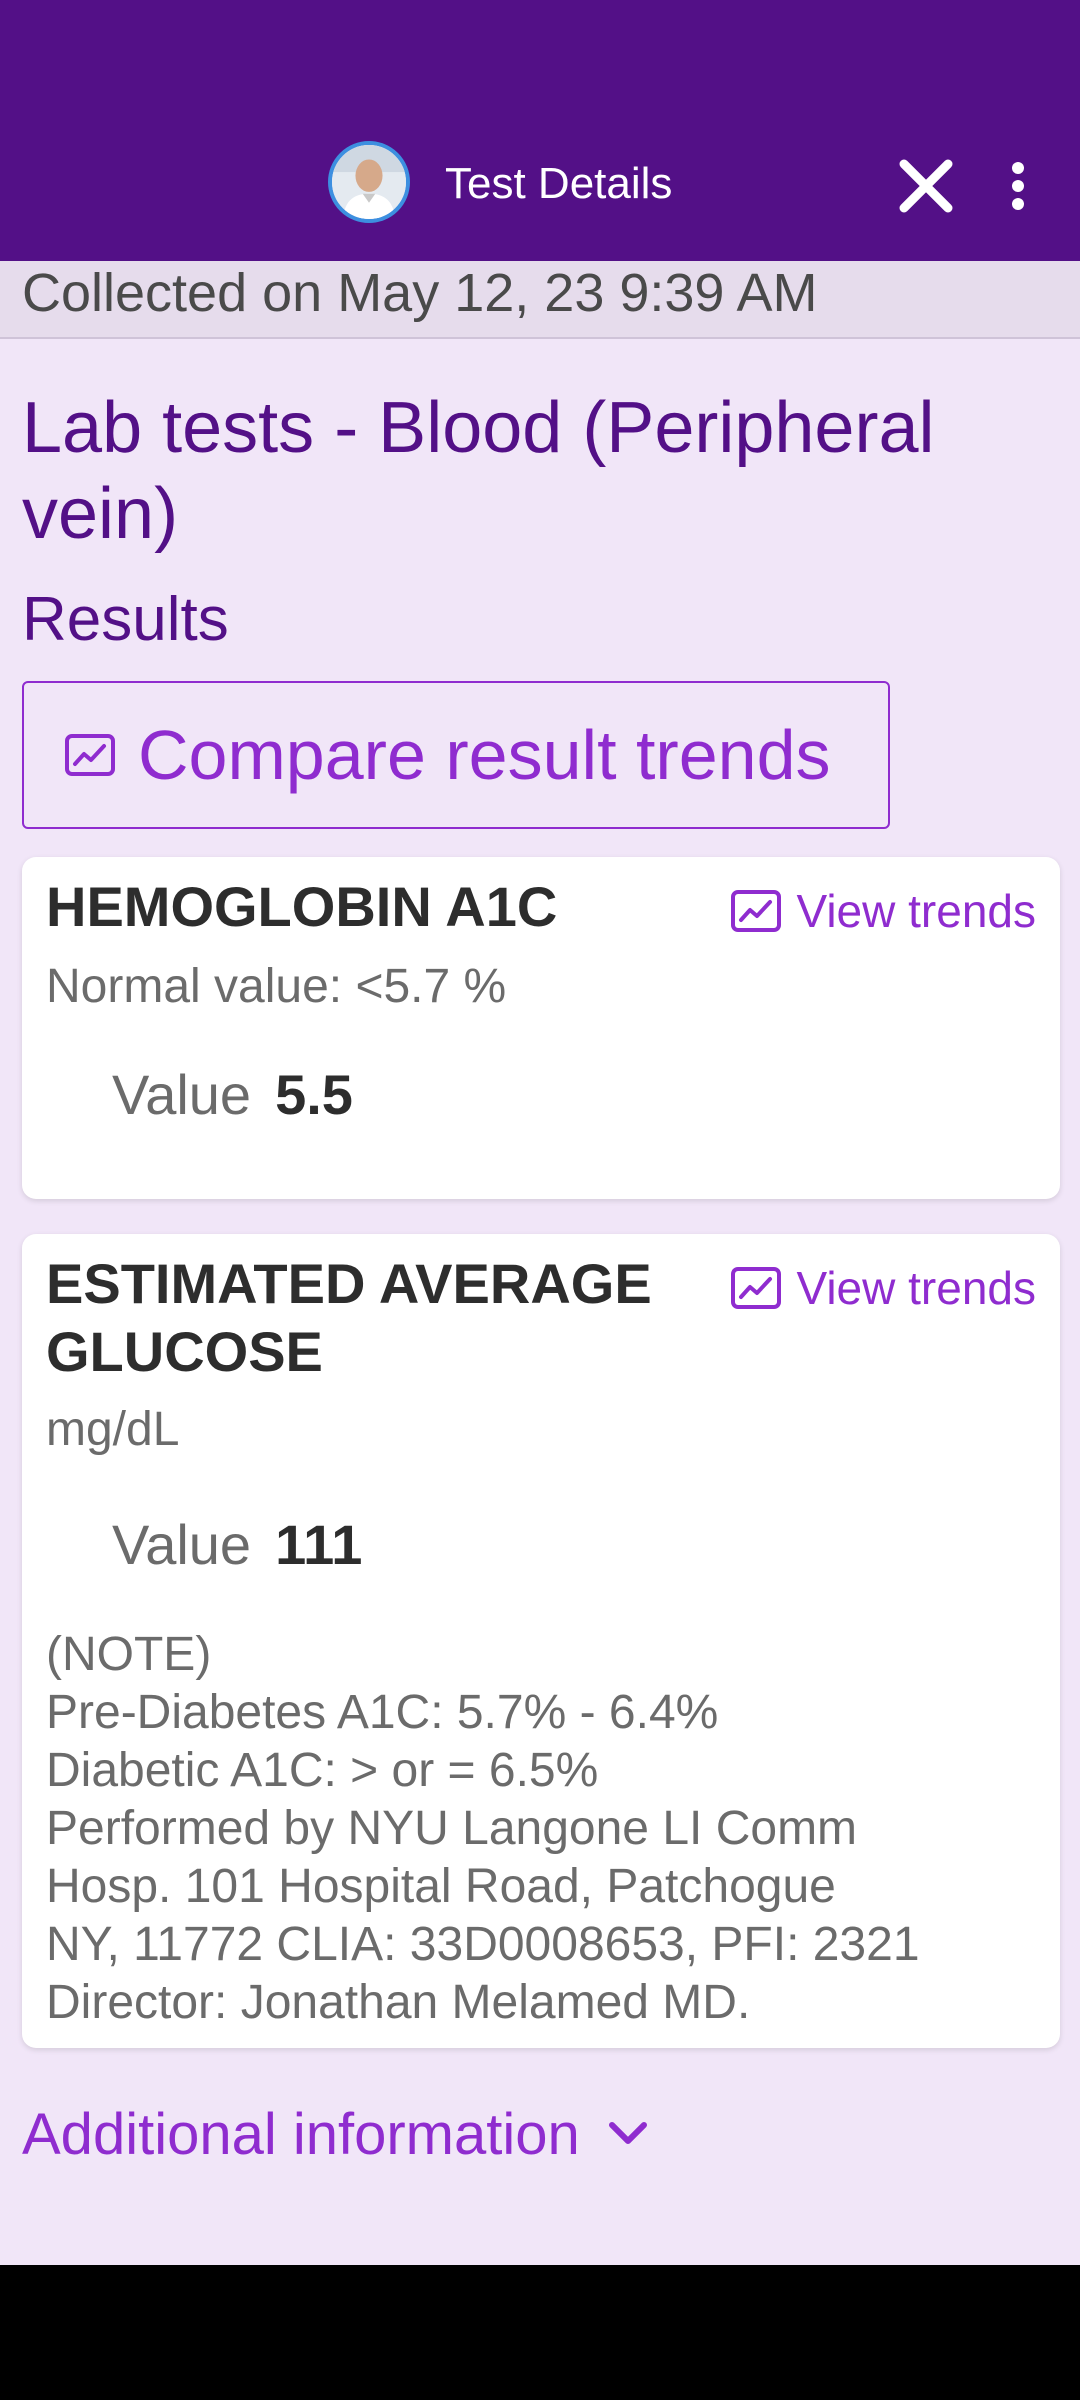 The width and height of the screenshot is (1080, 2400). What do you see at coordinates (628, 2134) in the screenshot?
I see `chevron-down-icon` at bounding box center [628, 2134].